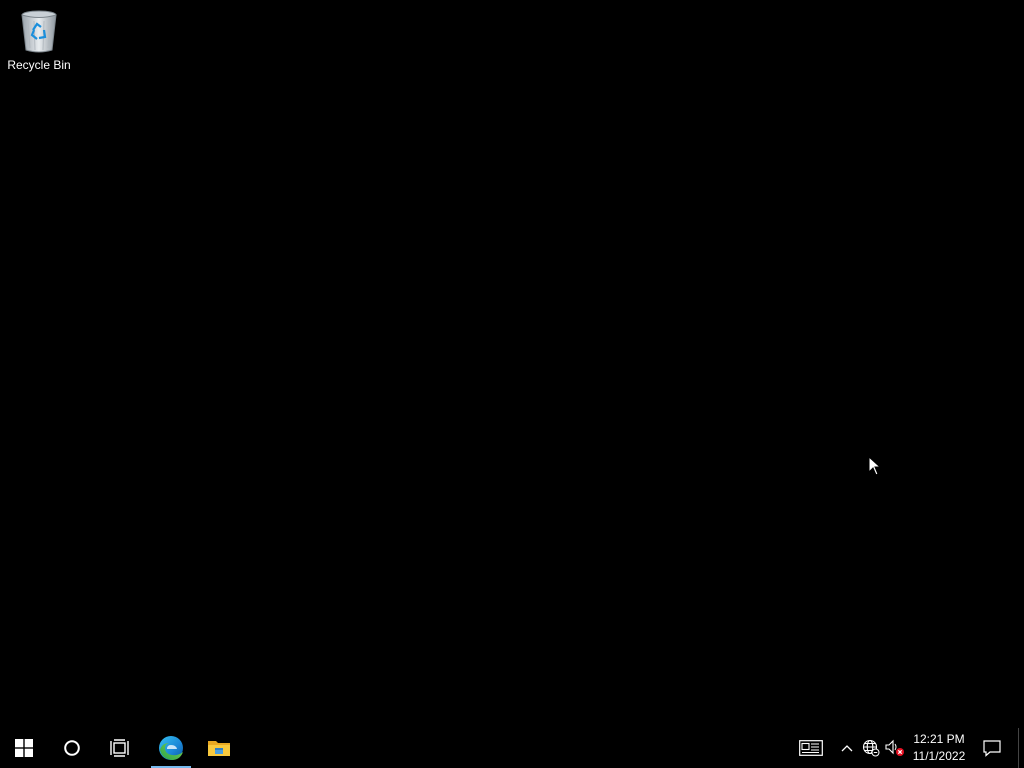  I want to click on taskbar-app-edge, so click(171, 748).